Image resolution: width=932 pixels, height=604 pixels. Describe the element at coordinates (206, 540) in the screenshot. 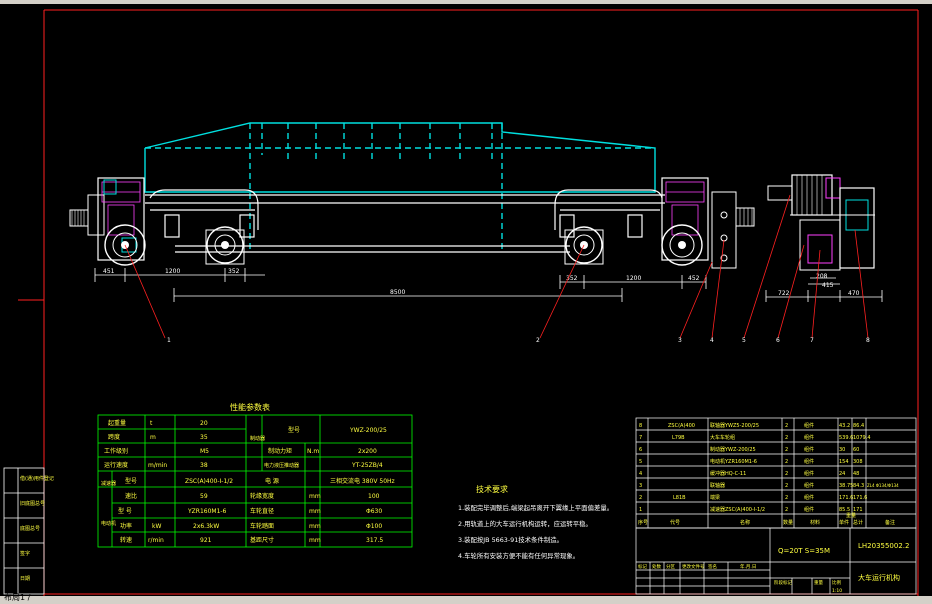

I see `motor-speed-value: 921` at that location.